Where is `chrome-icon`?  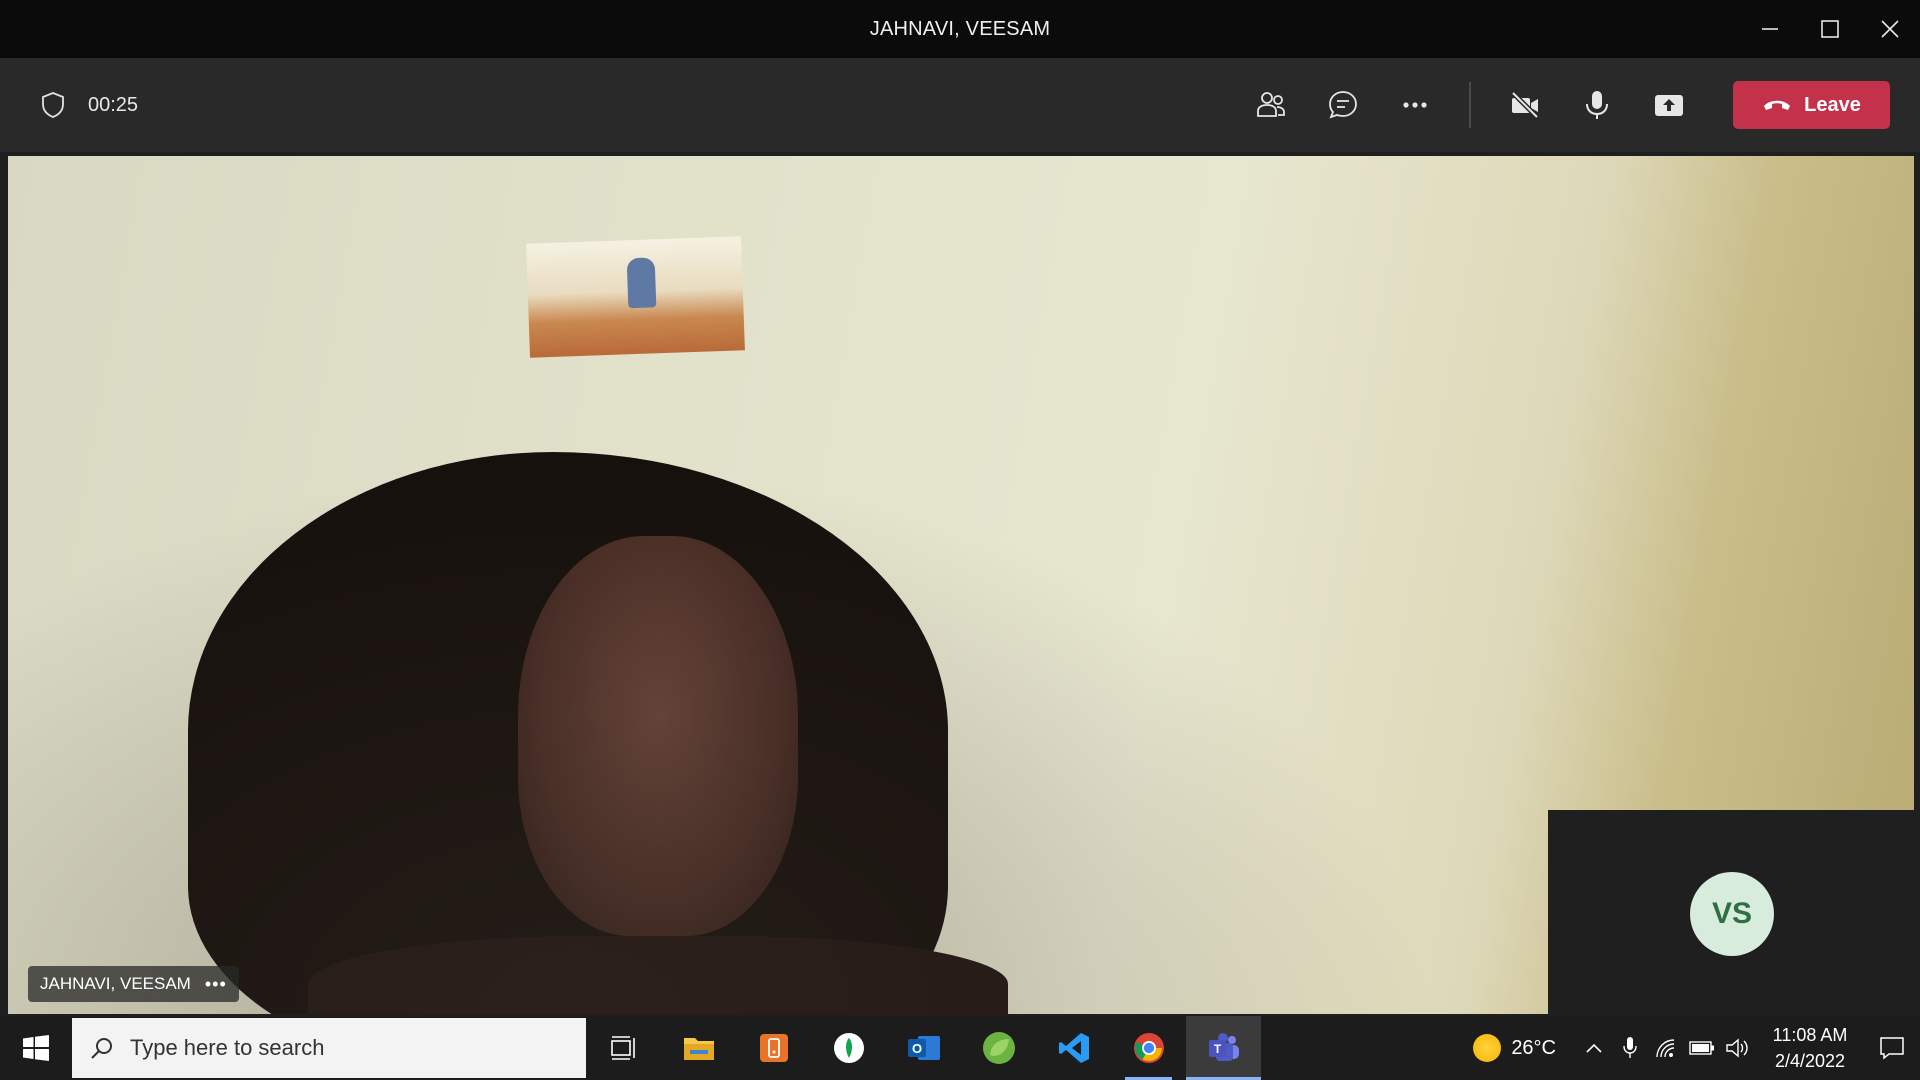 chrome-icon is located at coordinates (1148, 1048).